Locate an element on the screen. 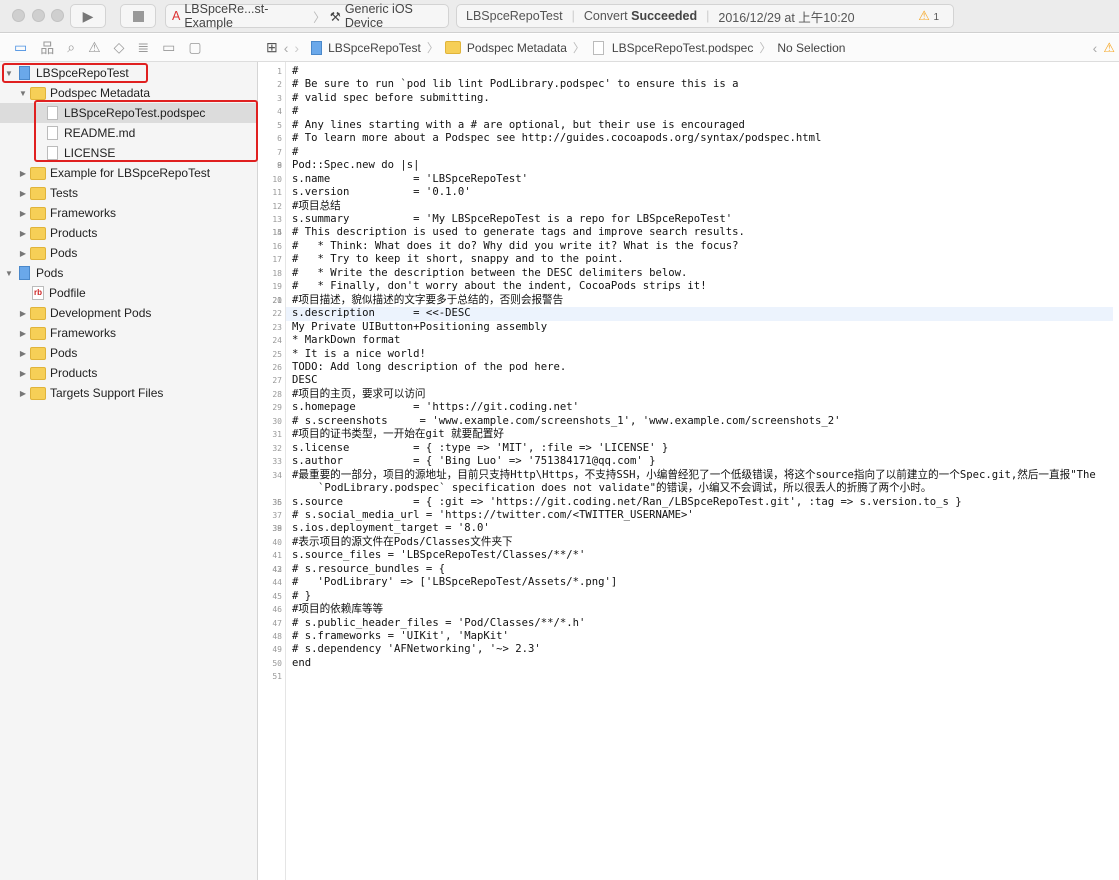  code-line: # s.dependency 'AFNetworking', '~> 2.3' is located at coordinates (699, 649).